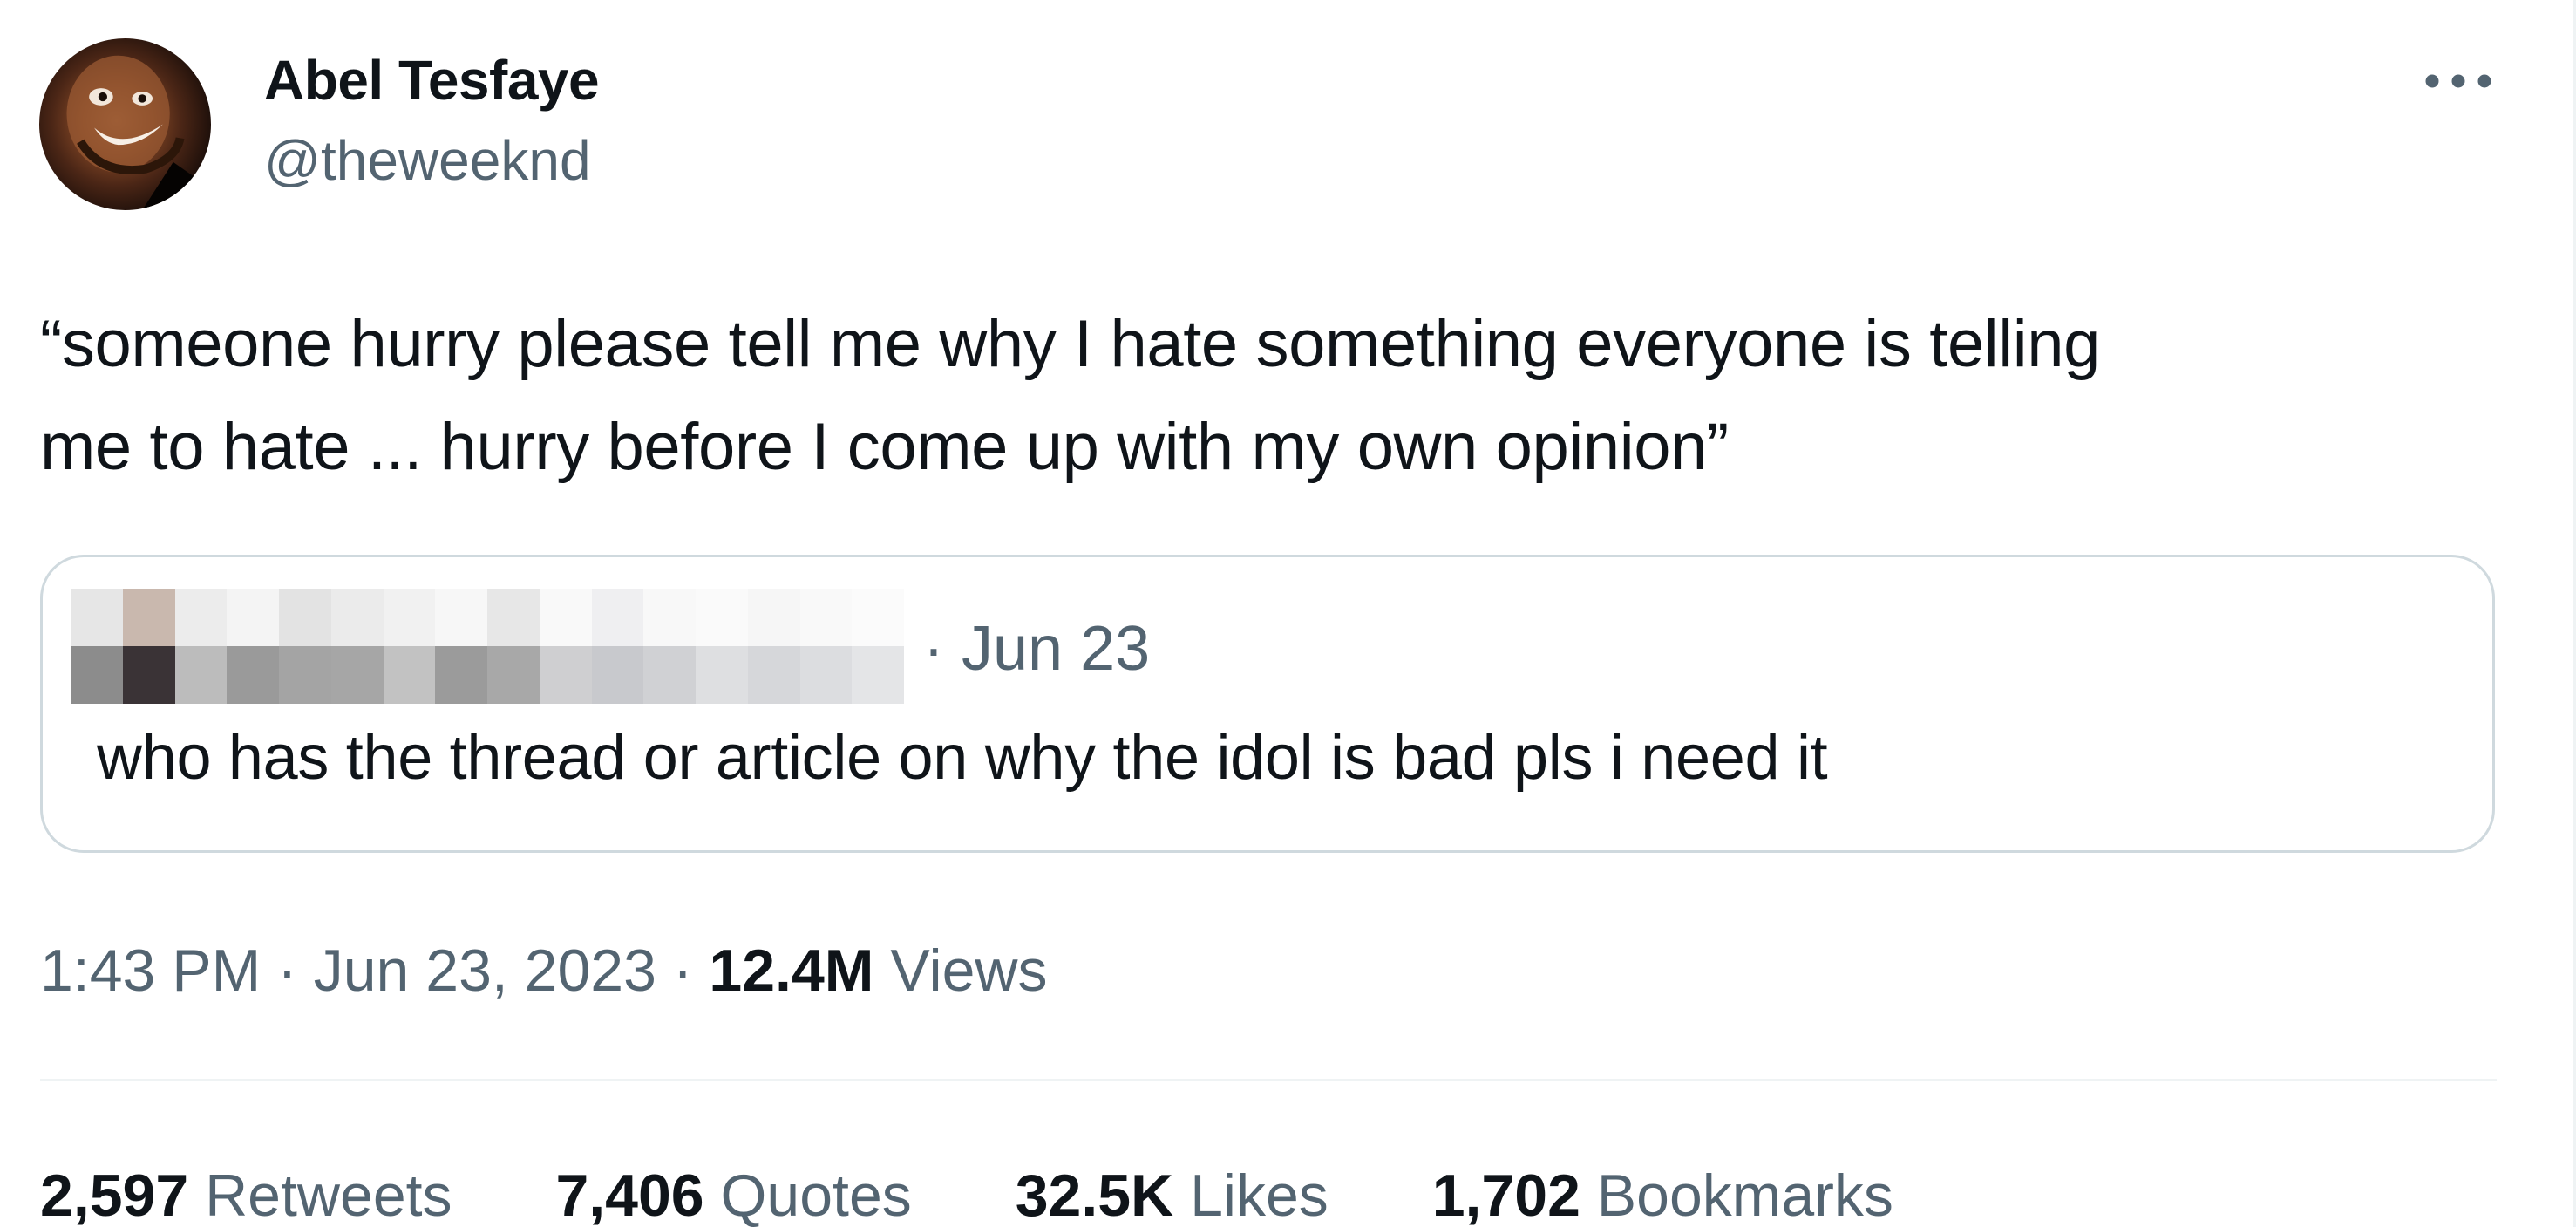 The image size is (2576, 1227). I want to click on tweet-time: 1:43 PM, so click(150, 971).